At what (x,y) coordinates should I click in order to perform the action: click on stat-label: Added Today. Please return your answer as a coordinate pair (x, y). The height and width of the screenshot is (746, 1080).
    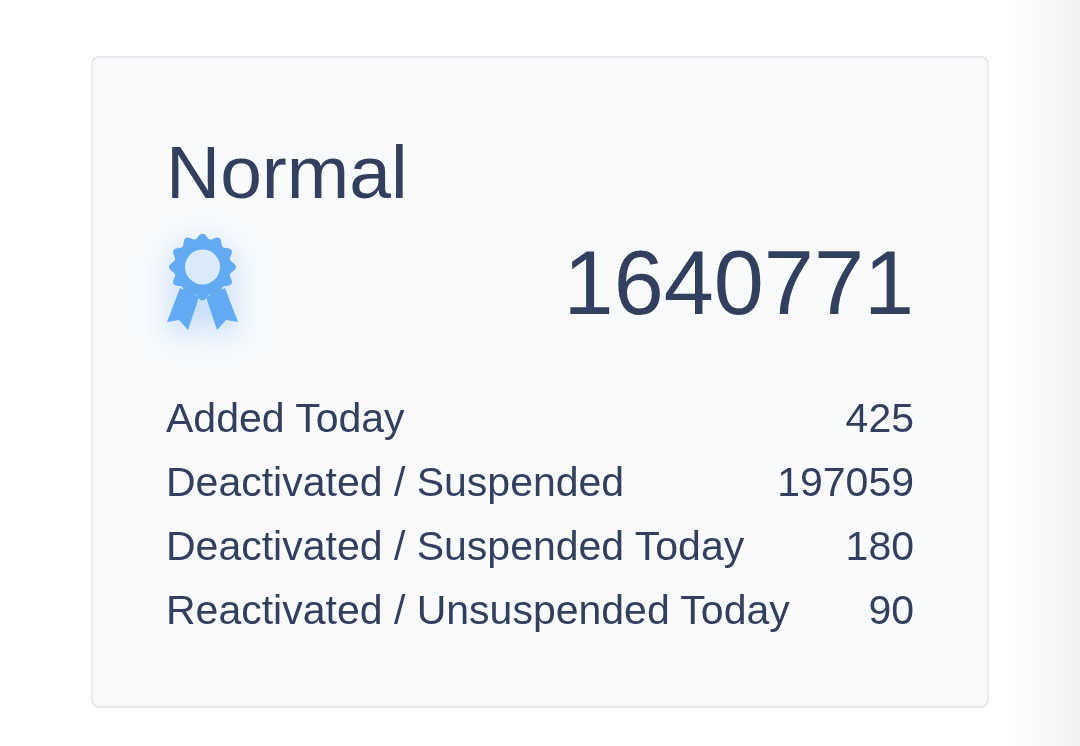
    Looking at the image, I should click on (285, 418).